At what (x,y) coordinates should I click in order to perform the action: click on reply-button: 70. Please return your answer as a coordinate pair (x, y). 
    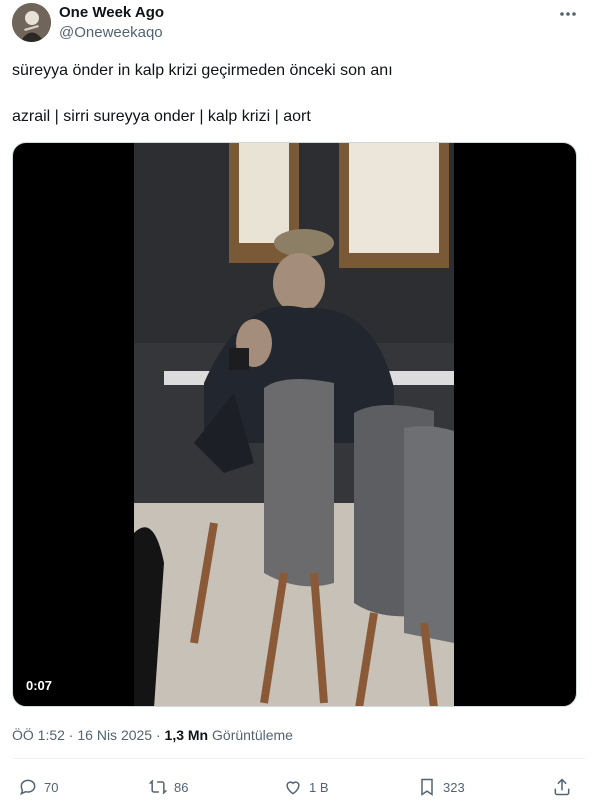
    Looking at the image, I should click on (38, 787).